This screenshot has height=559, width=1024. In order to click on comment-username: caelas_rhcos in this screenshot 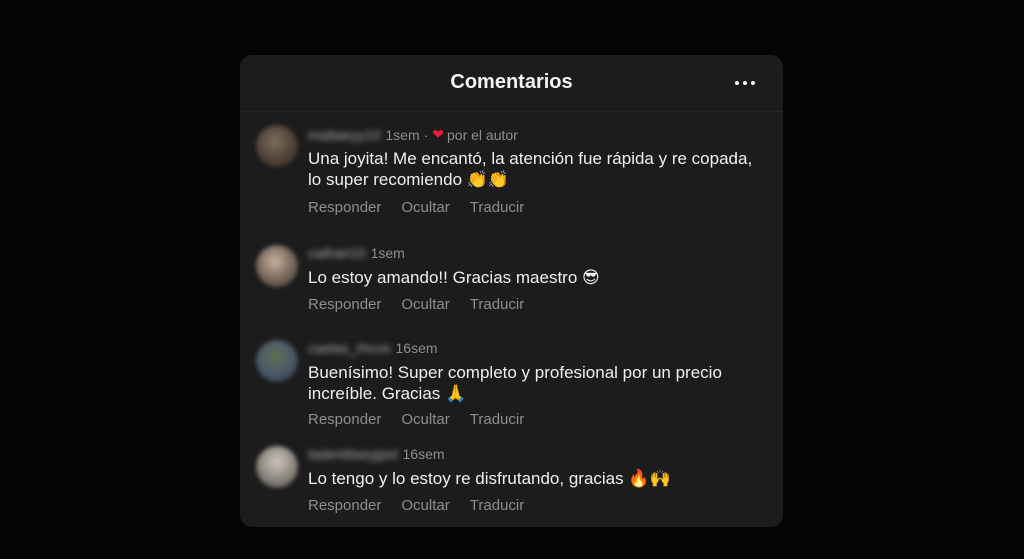, I will do `click(349, 348)`.